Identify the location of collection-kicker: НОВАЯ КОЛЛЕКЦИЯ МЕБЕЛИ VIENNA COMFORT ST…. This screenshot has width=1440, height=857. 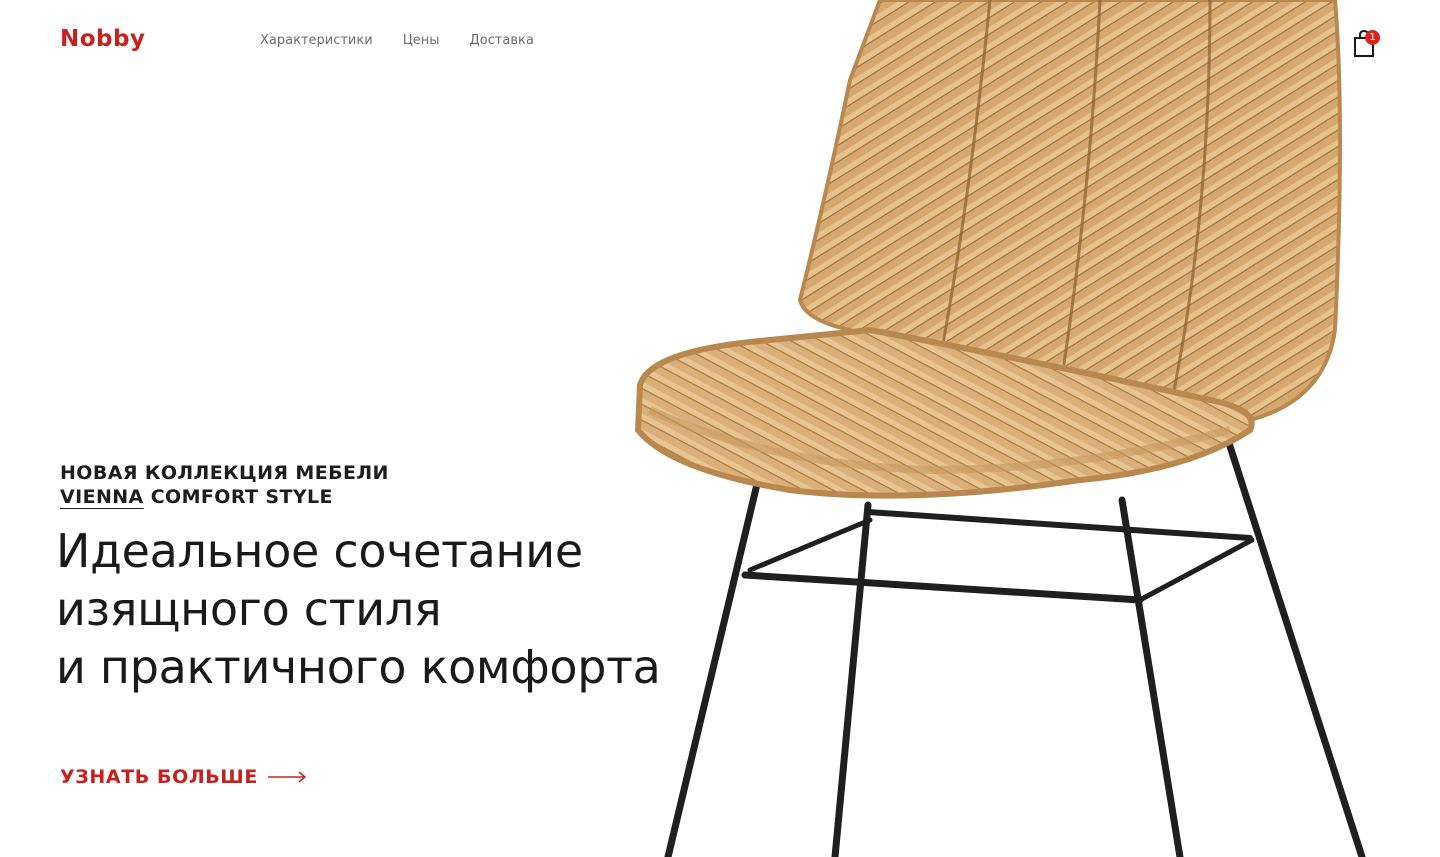
(224, 485).